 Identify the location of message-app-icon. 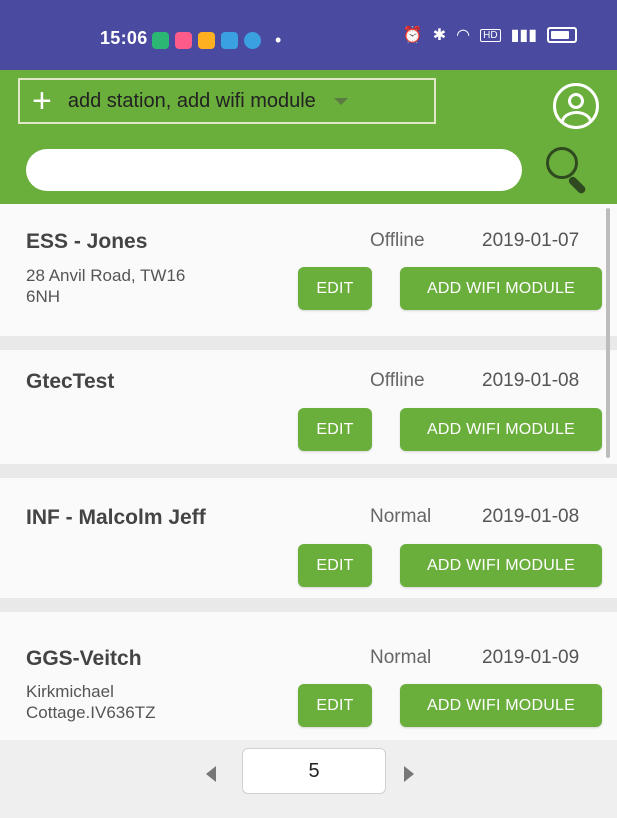
(160, 40).